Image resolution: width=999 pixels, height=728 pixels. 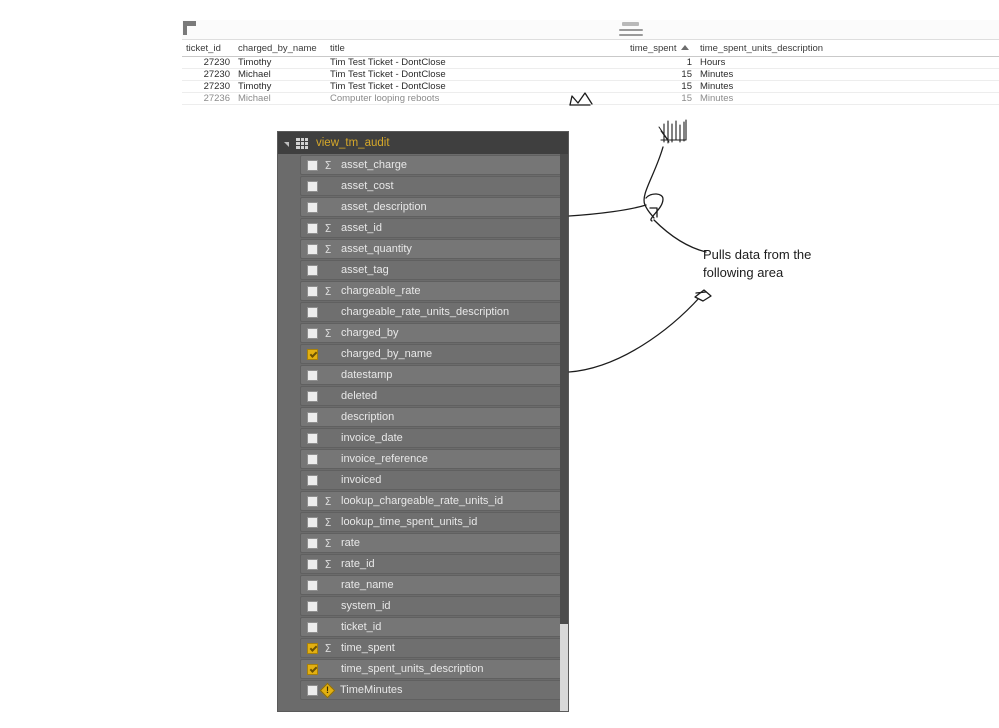 I want to click on field-checkbox-lookup_time_spent_units_id, so click(x=312, y=522).